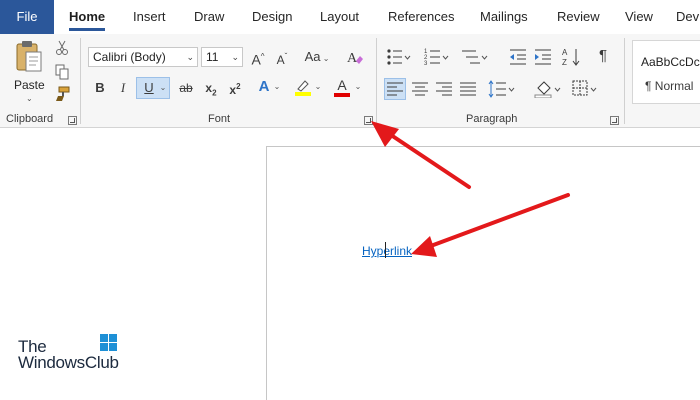 Image resolution: width=700 pixels, height=400 pixels. I want to click on clipboard-group-label: Clipboard, so click(30, 119).